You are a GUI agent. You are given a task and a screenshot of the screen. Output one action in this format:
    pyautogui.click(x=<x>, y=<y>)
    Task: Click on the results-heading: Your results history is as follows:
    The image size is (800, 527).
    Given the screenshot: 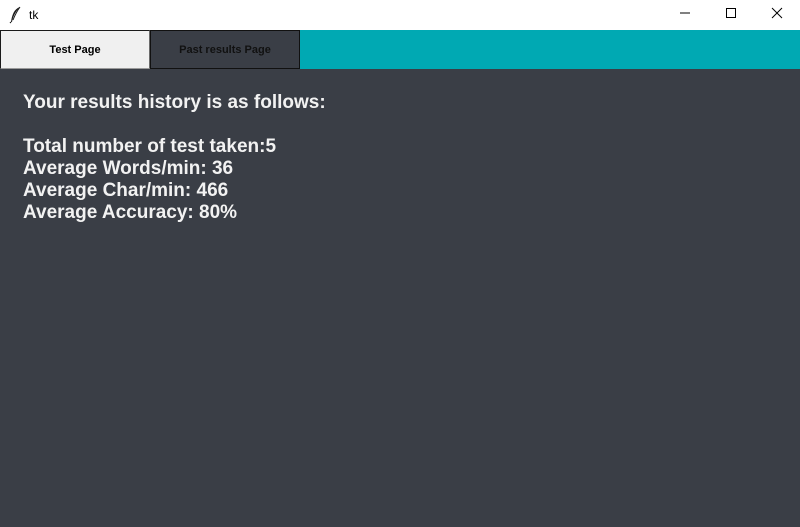 What is the action you would take?
    pyautogui.click(x=174, y=102)
    